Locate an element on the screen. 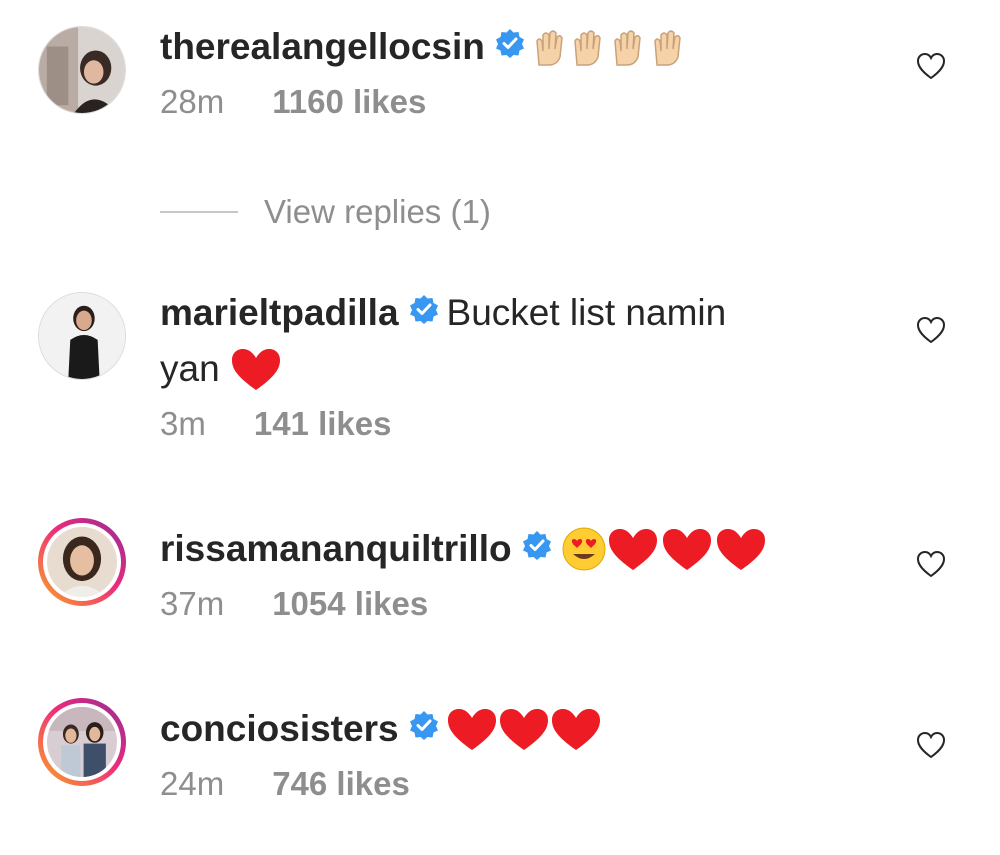 This screenshot has height=855, width=1000. comment-username: rissamananquiltrillo is located at coordinates (336, 548).